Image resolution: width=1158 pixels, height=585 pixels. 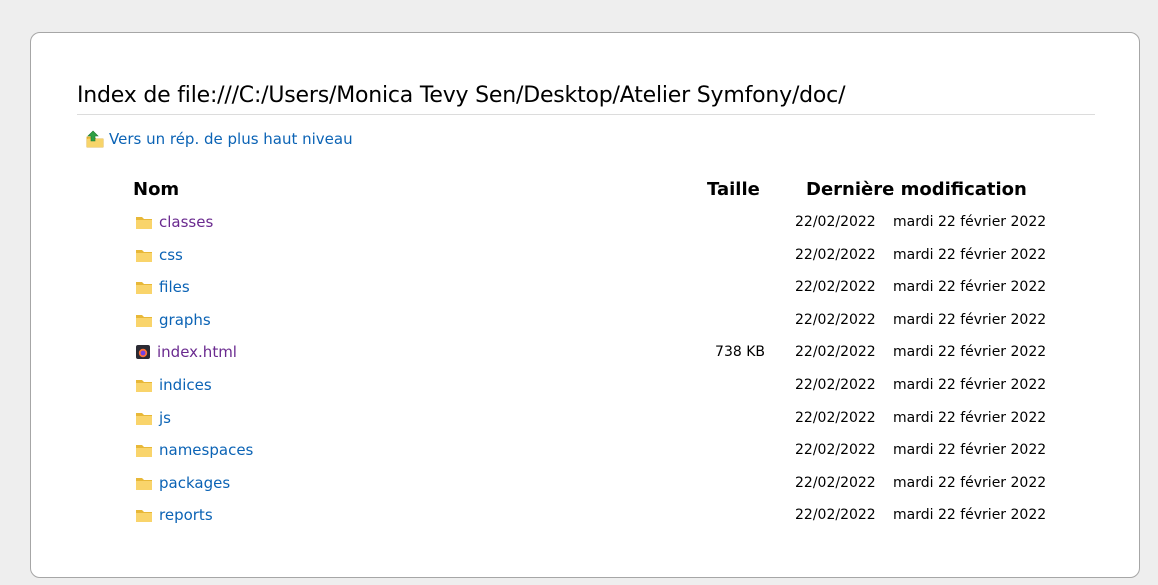 What do you see at coordinates (174, 287) in the screenshot?
I see `folder-link: files` at bounding box center [174, 287].